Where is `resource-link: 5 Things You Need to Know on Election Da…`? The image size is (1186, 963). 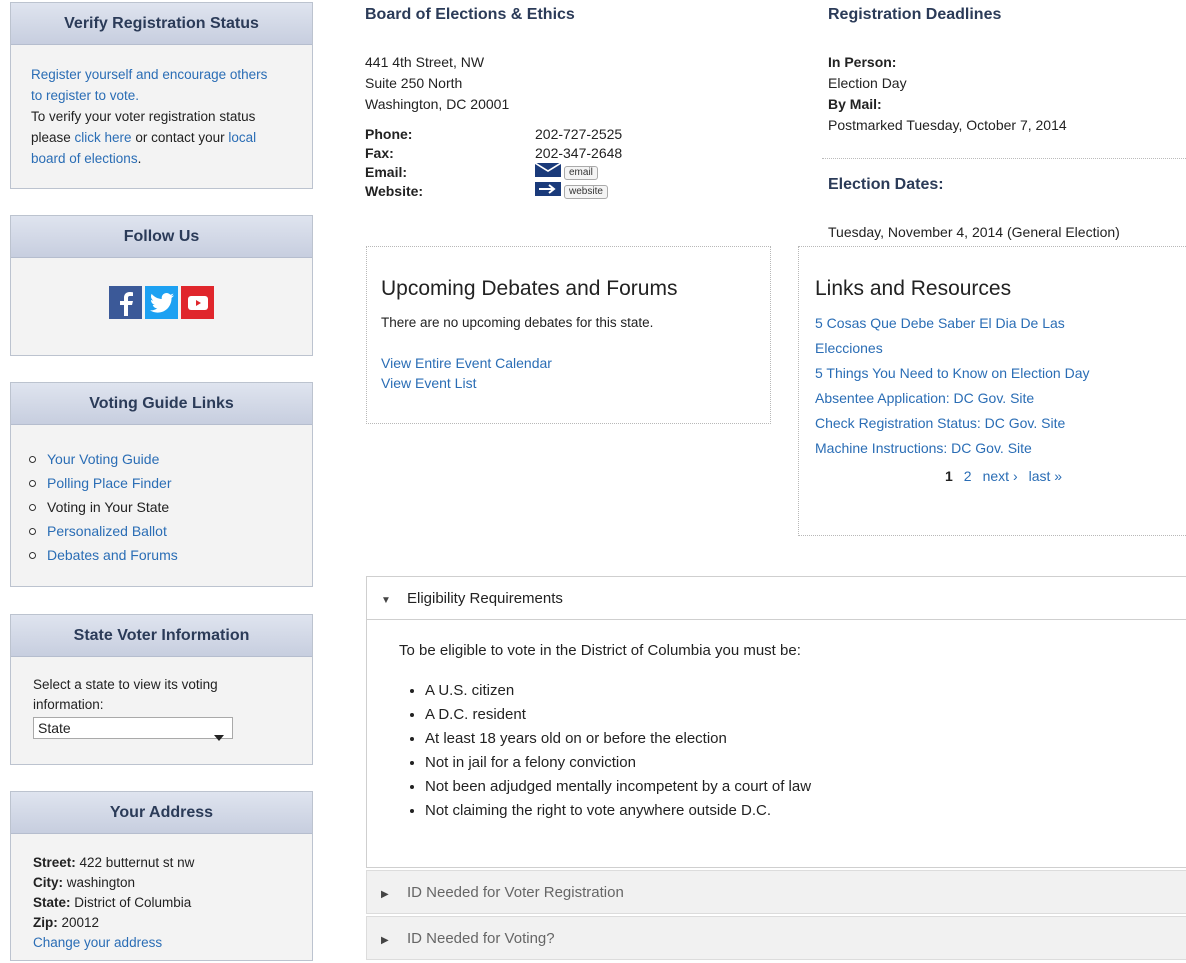 resource-link: 5 Things You Need to Know on Election Da… is located at coordinates (952, 373).